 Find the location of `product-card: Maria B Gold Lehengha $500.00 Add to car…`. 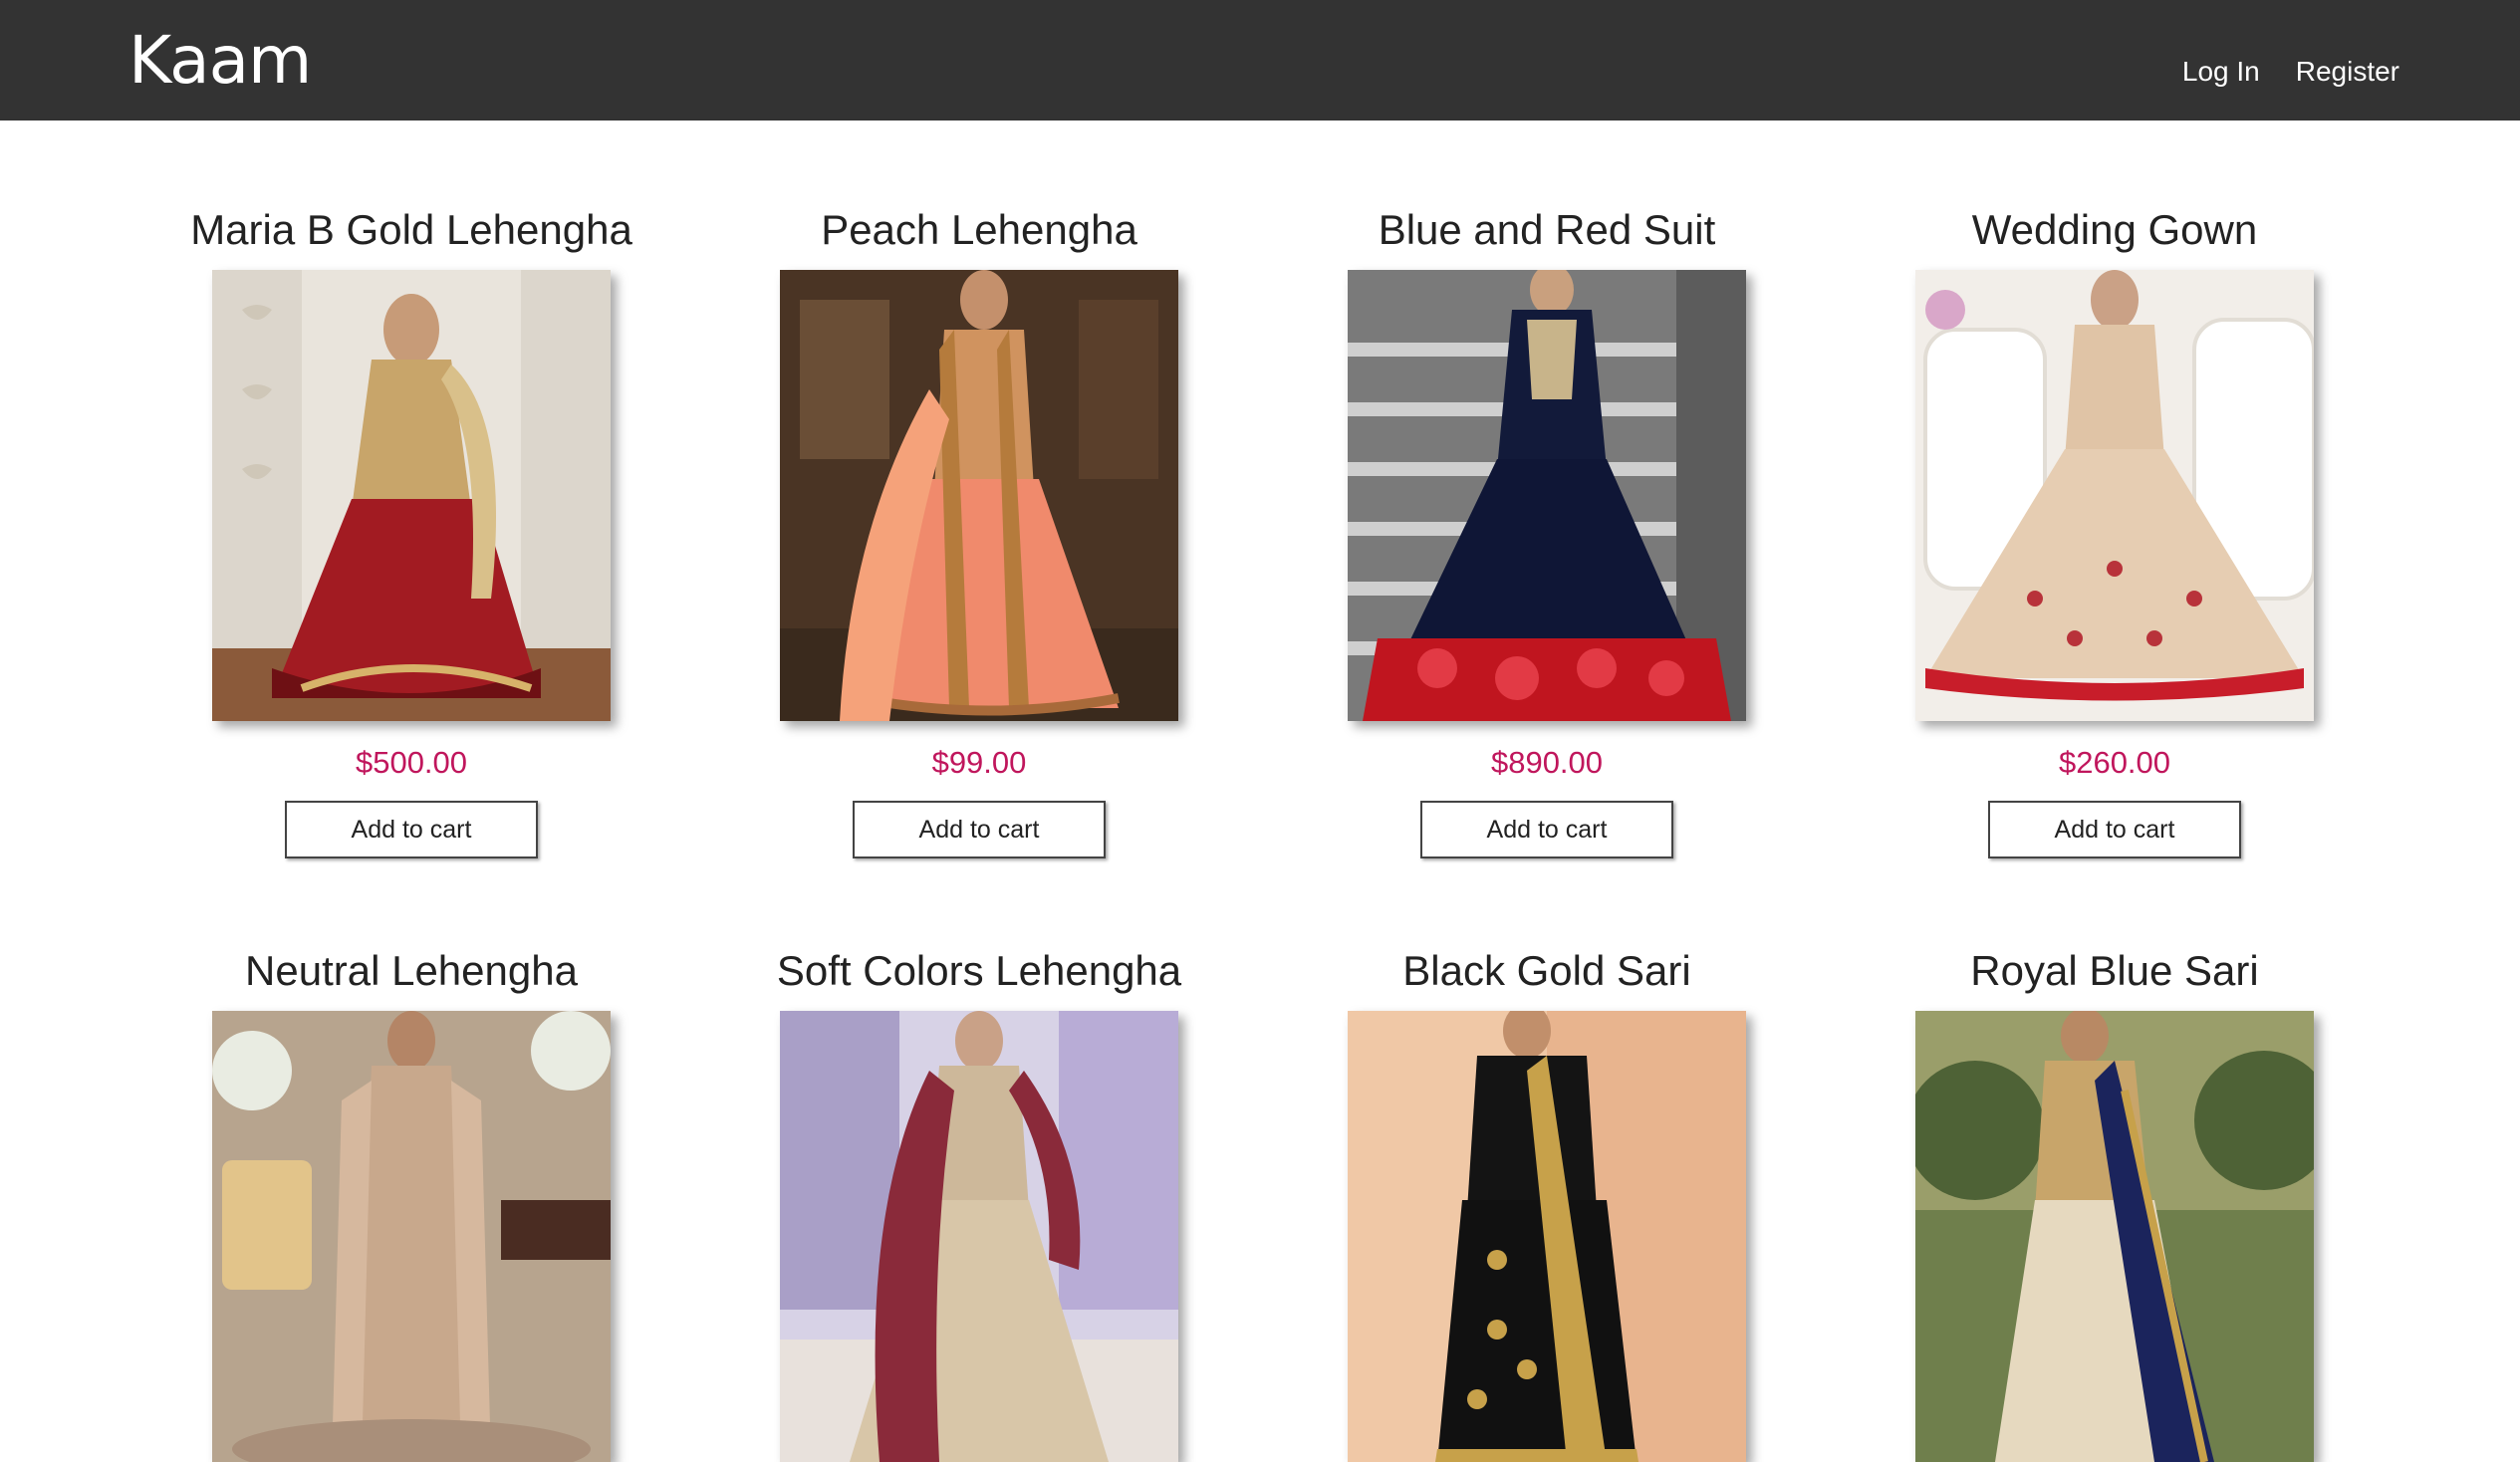

product-card: Maria B Gold Lehengha $500.00 Add to car… is located at coordinates (411, 529).